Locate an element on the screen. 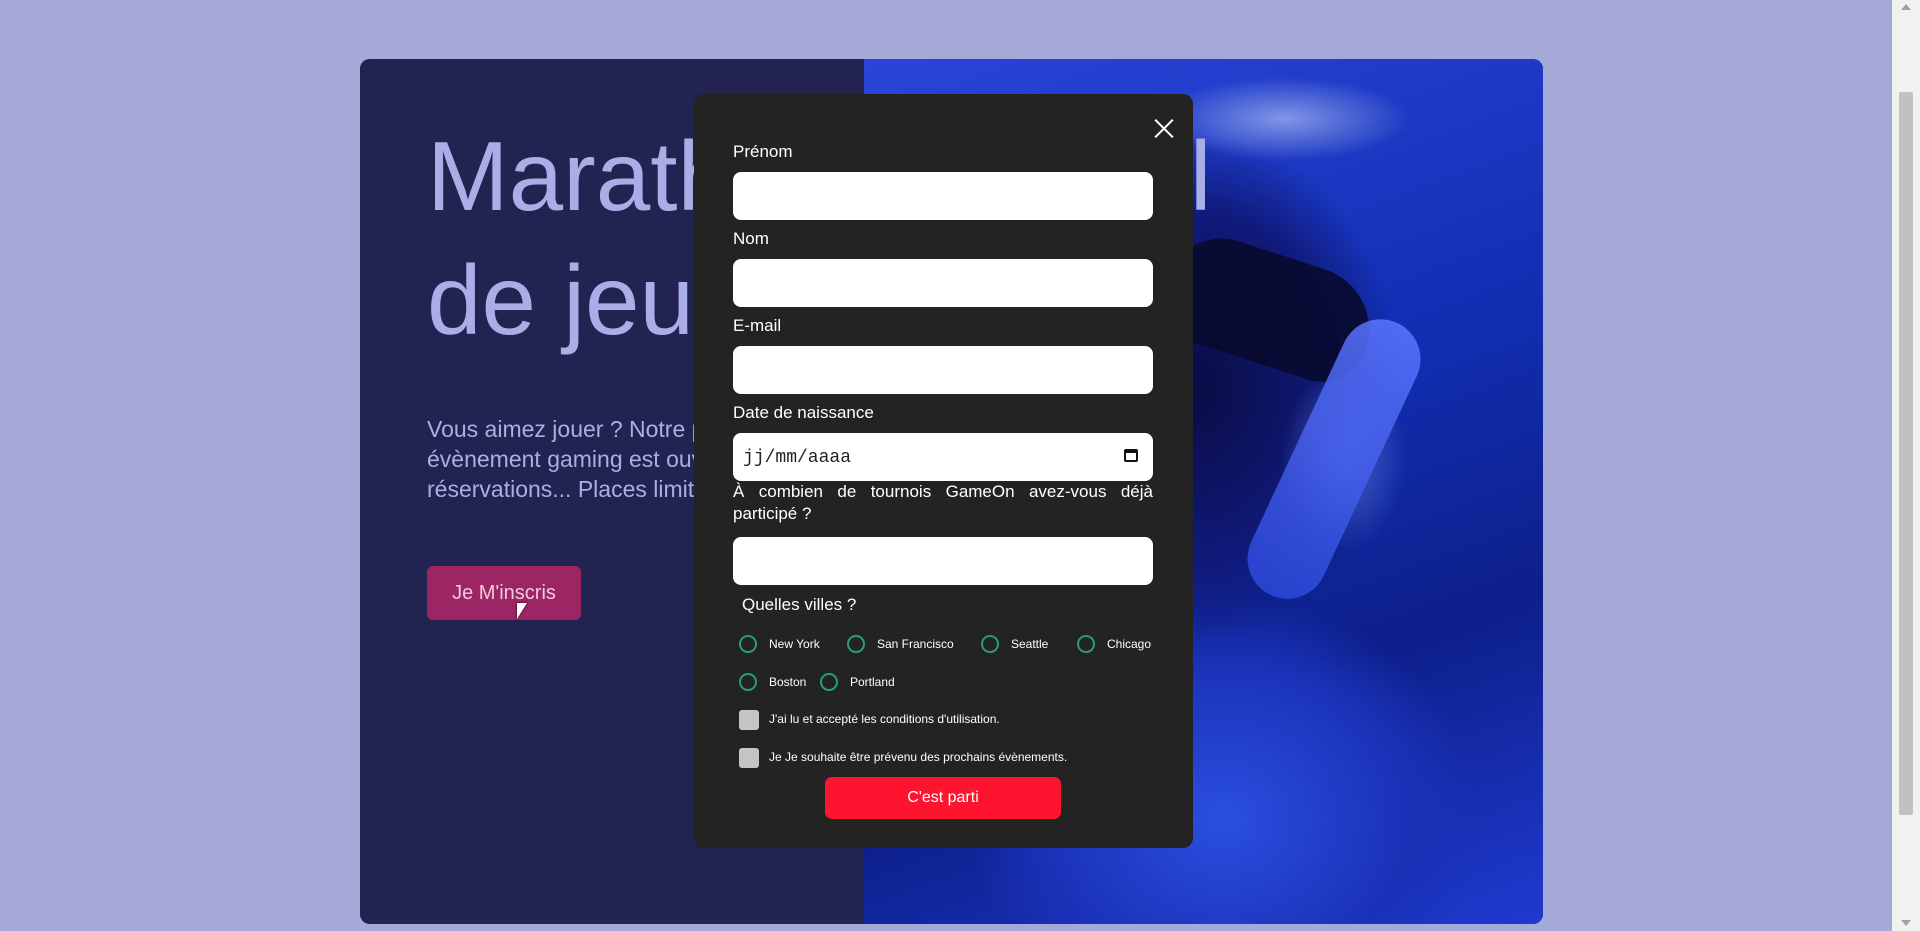  radio-new-york is located at coordinates (748, 644).